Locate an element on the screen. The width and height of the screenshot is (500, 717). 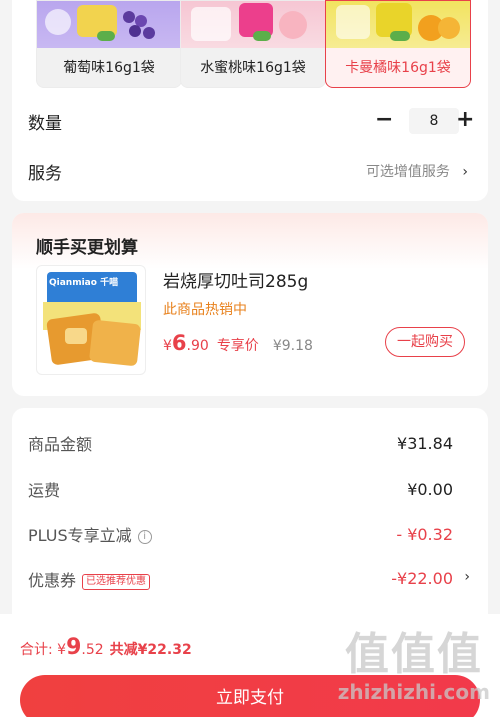
peach-flavor-image is located at coordinates (253, 24).